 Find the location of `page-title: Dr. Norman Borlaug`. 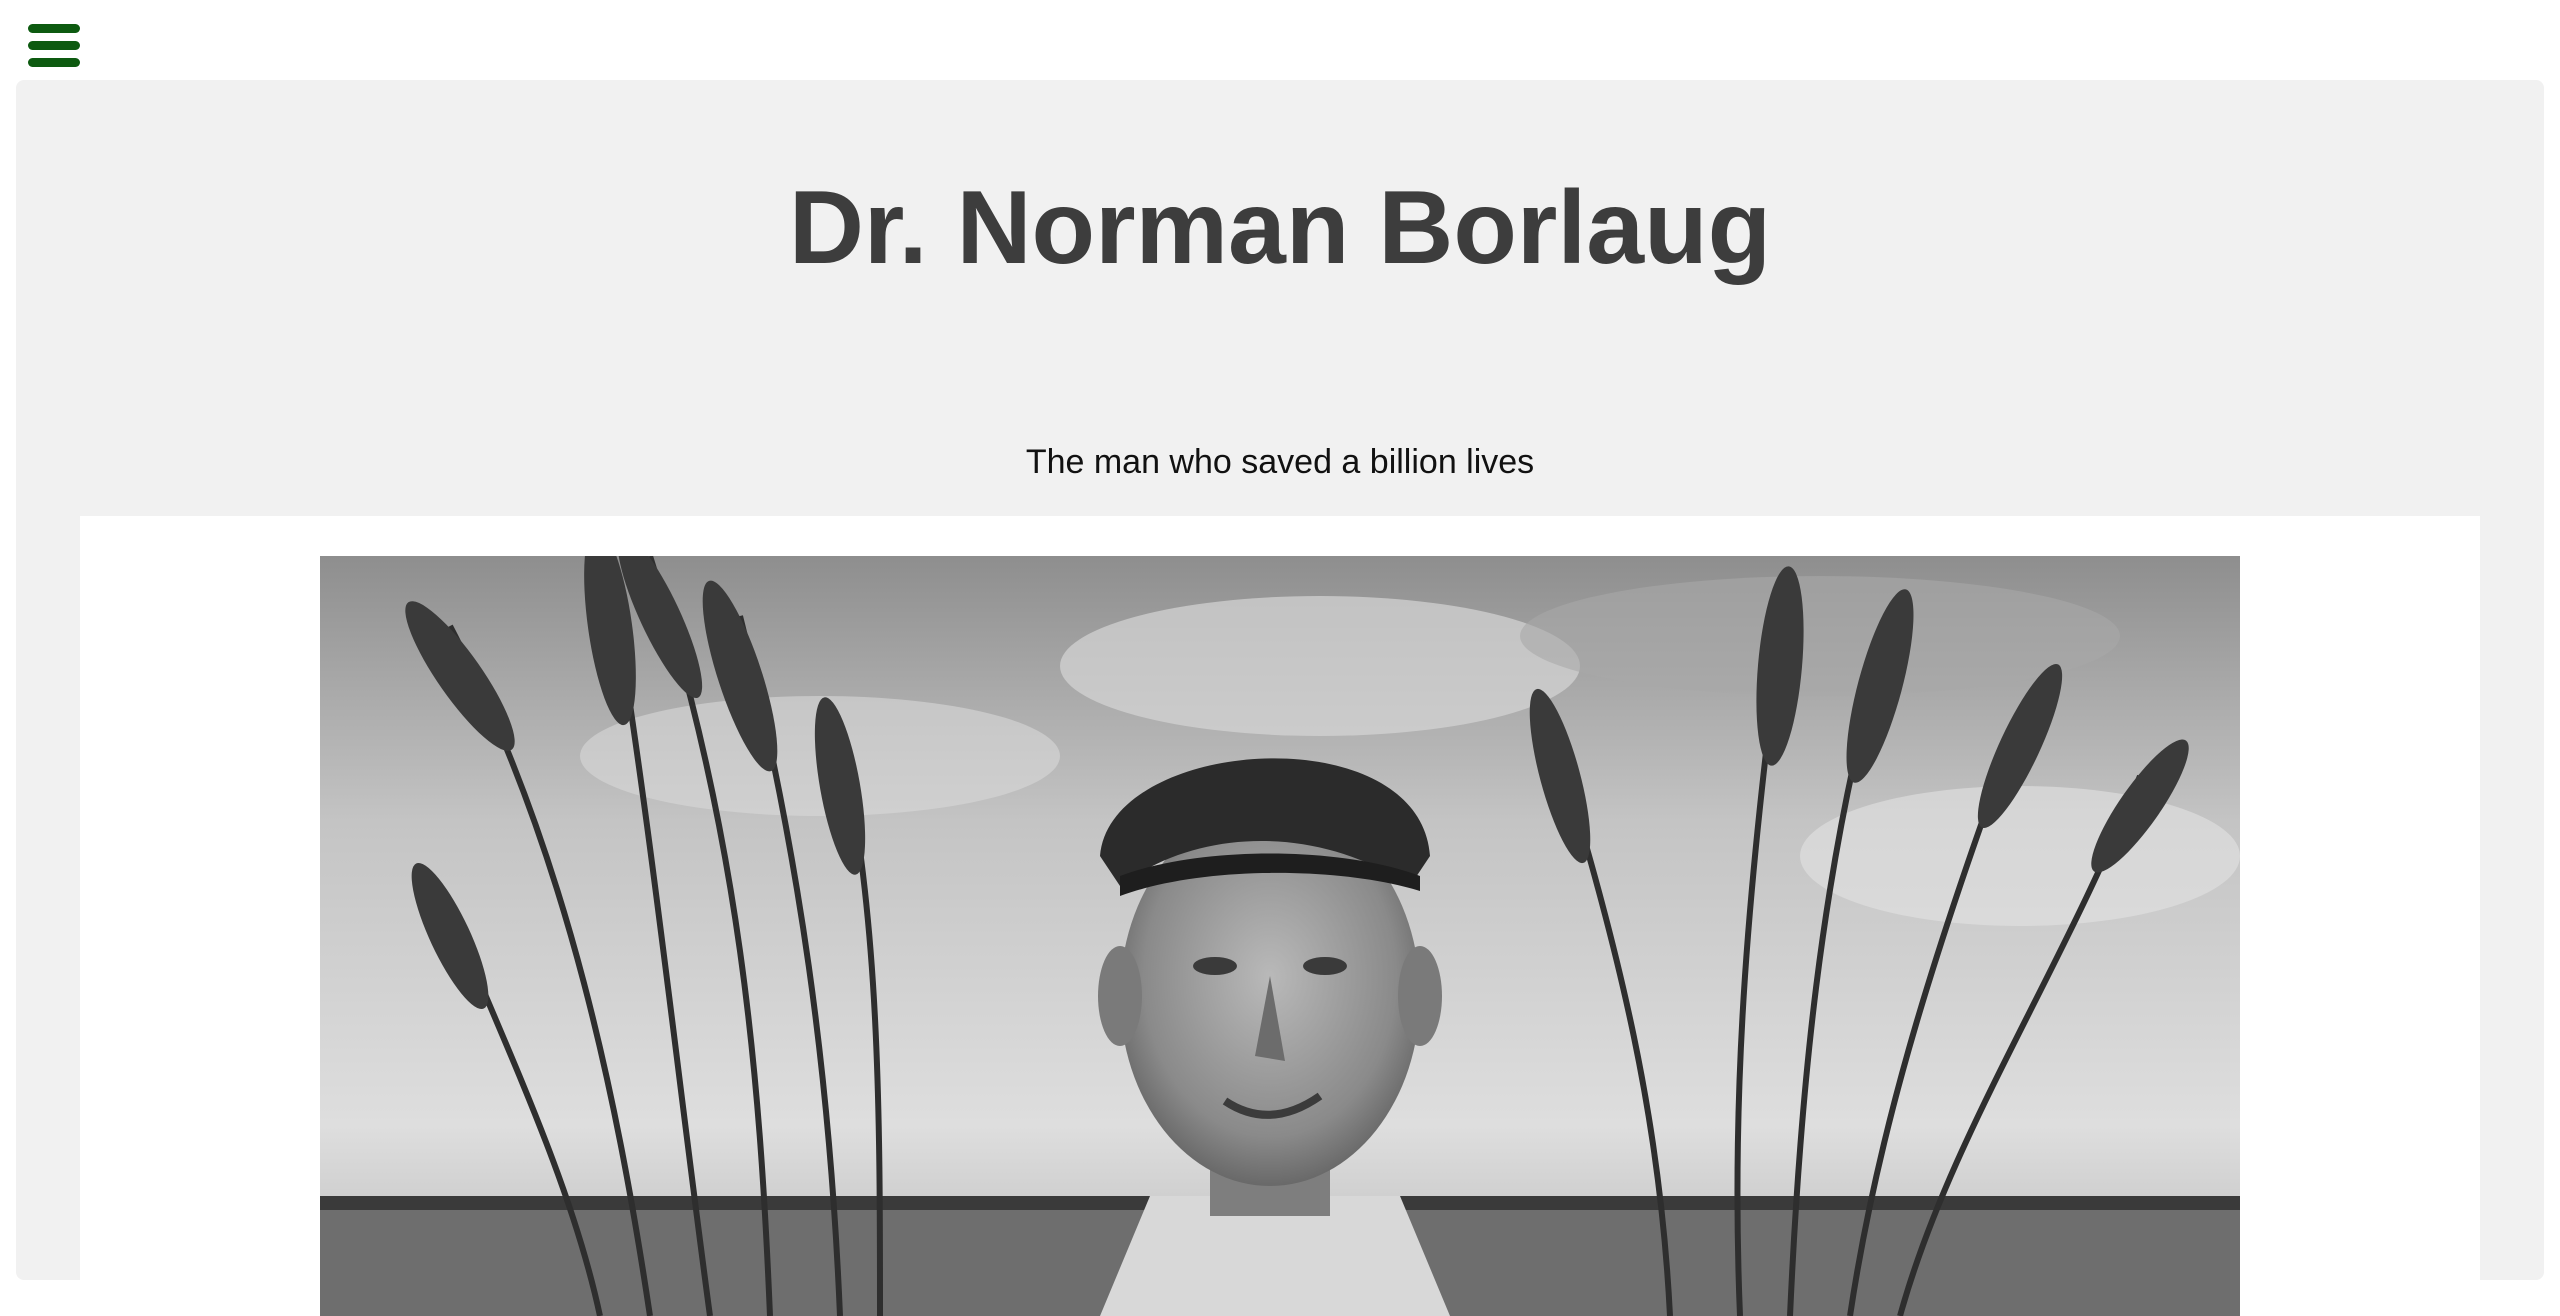

page-title: Dr. Norman Borlaug is located at coordinates (1280, 228).